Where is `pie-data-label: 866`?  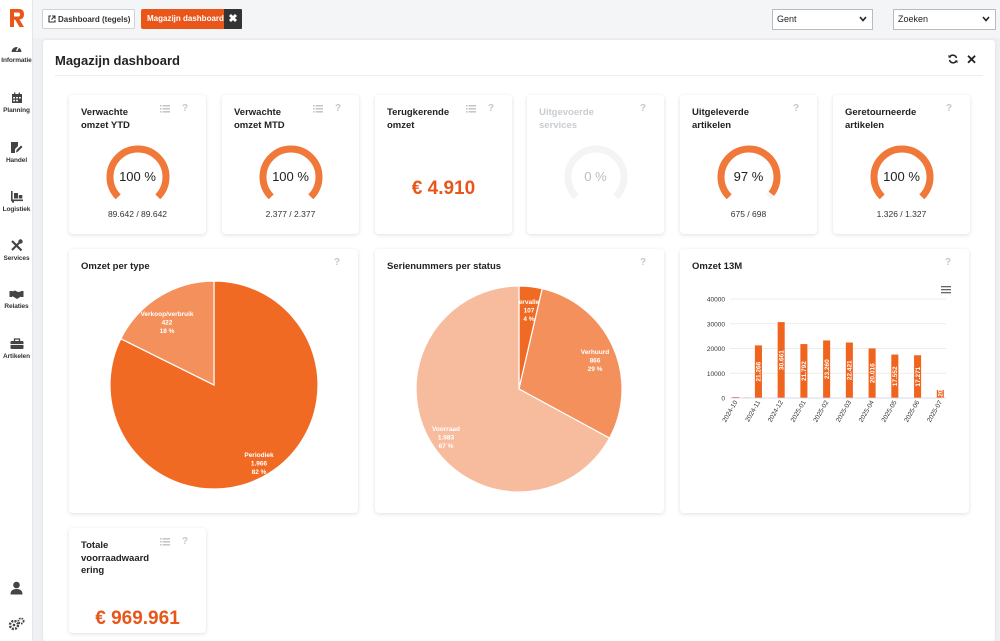
pie-data-label: 866 is located at coordinates (595, 361).